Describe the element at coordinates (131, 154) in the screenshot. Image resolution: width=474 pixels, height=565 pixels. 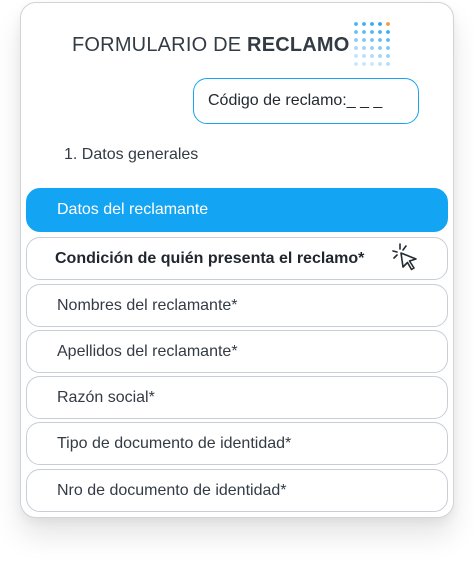
I see `section-label: 1. Datos generales` at that location.